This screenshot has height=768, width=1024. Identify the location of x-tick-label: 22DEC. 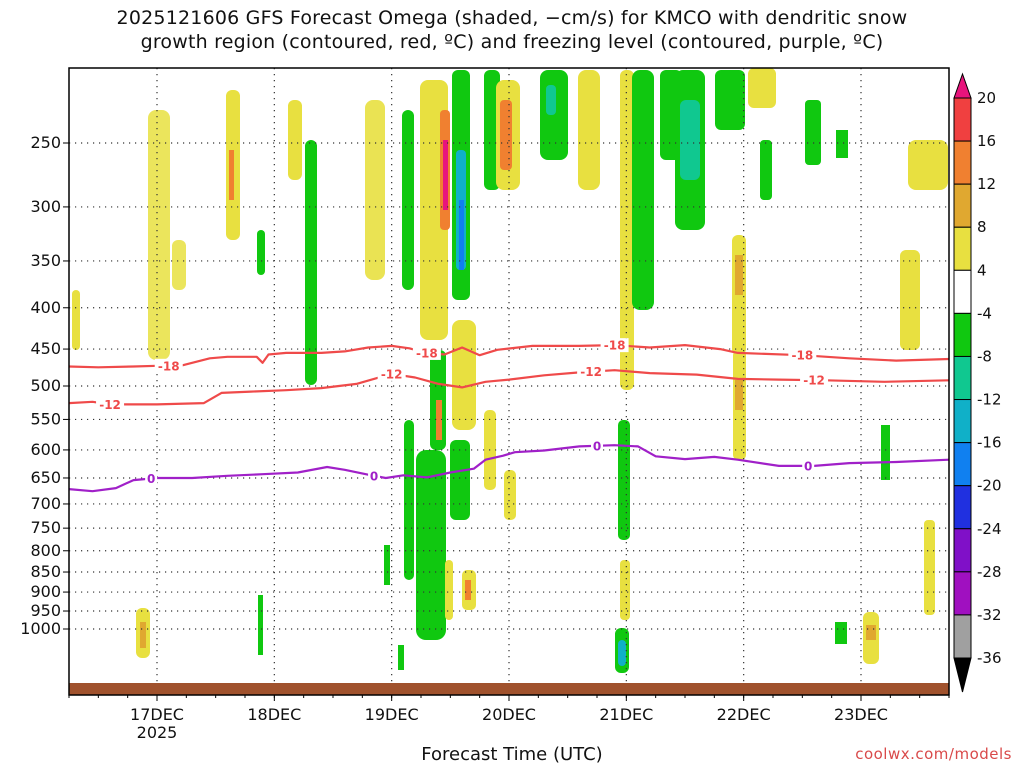
(744, 714).